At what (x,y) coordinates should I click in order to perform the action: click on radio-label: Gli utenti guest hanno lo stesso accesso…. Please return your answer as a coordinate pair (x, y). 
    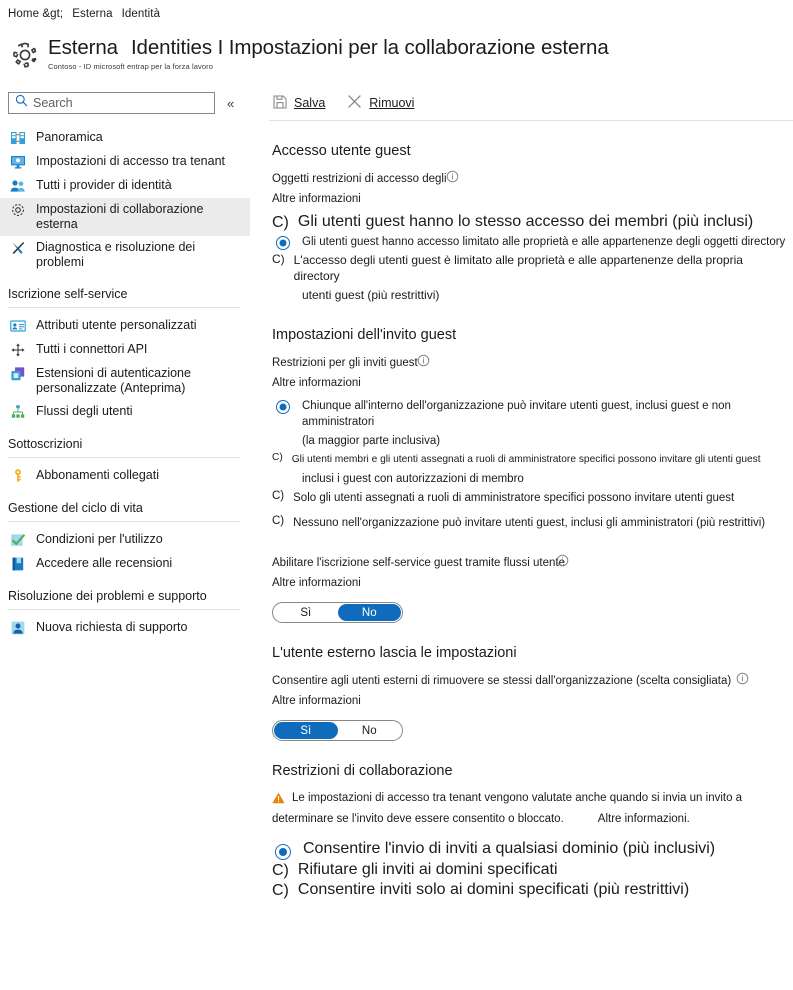
    Looking at the image, I should click on (525, 221).